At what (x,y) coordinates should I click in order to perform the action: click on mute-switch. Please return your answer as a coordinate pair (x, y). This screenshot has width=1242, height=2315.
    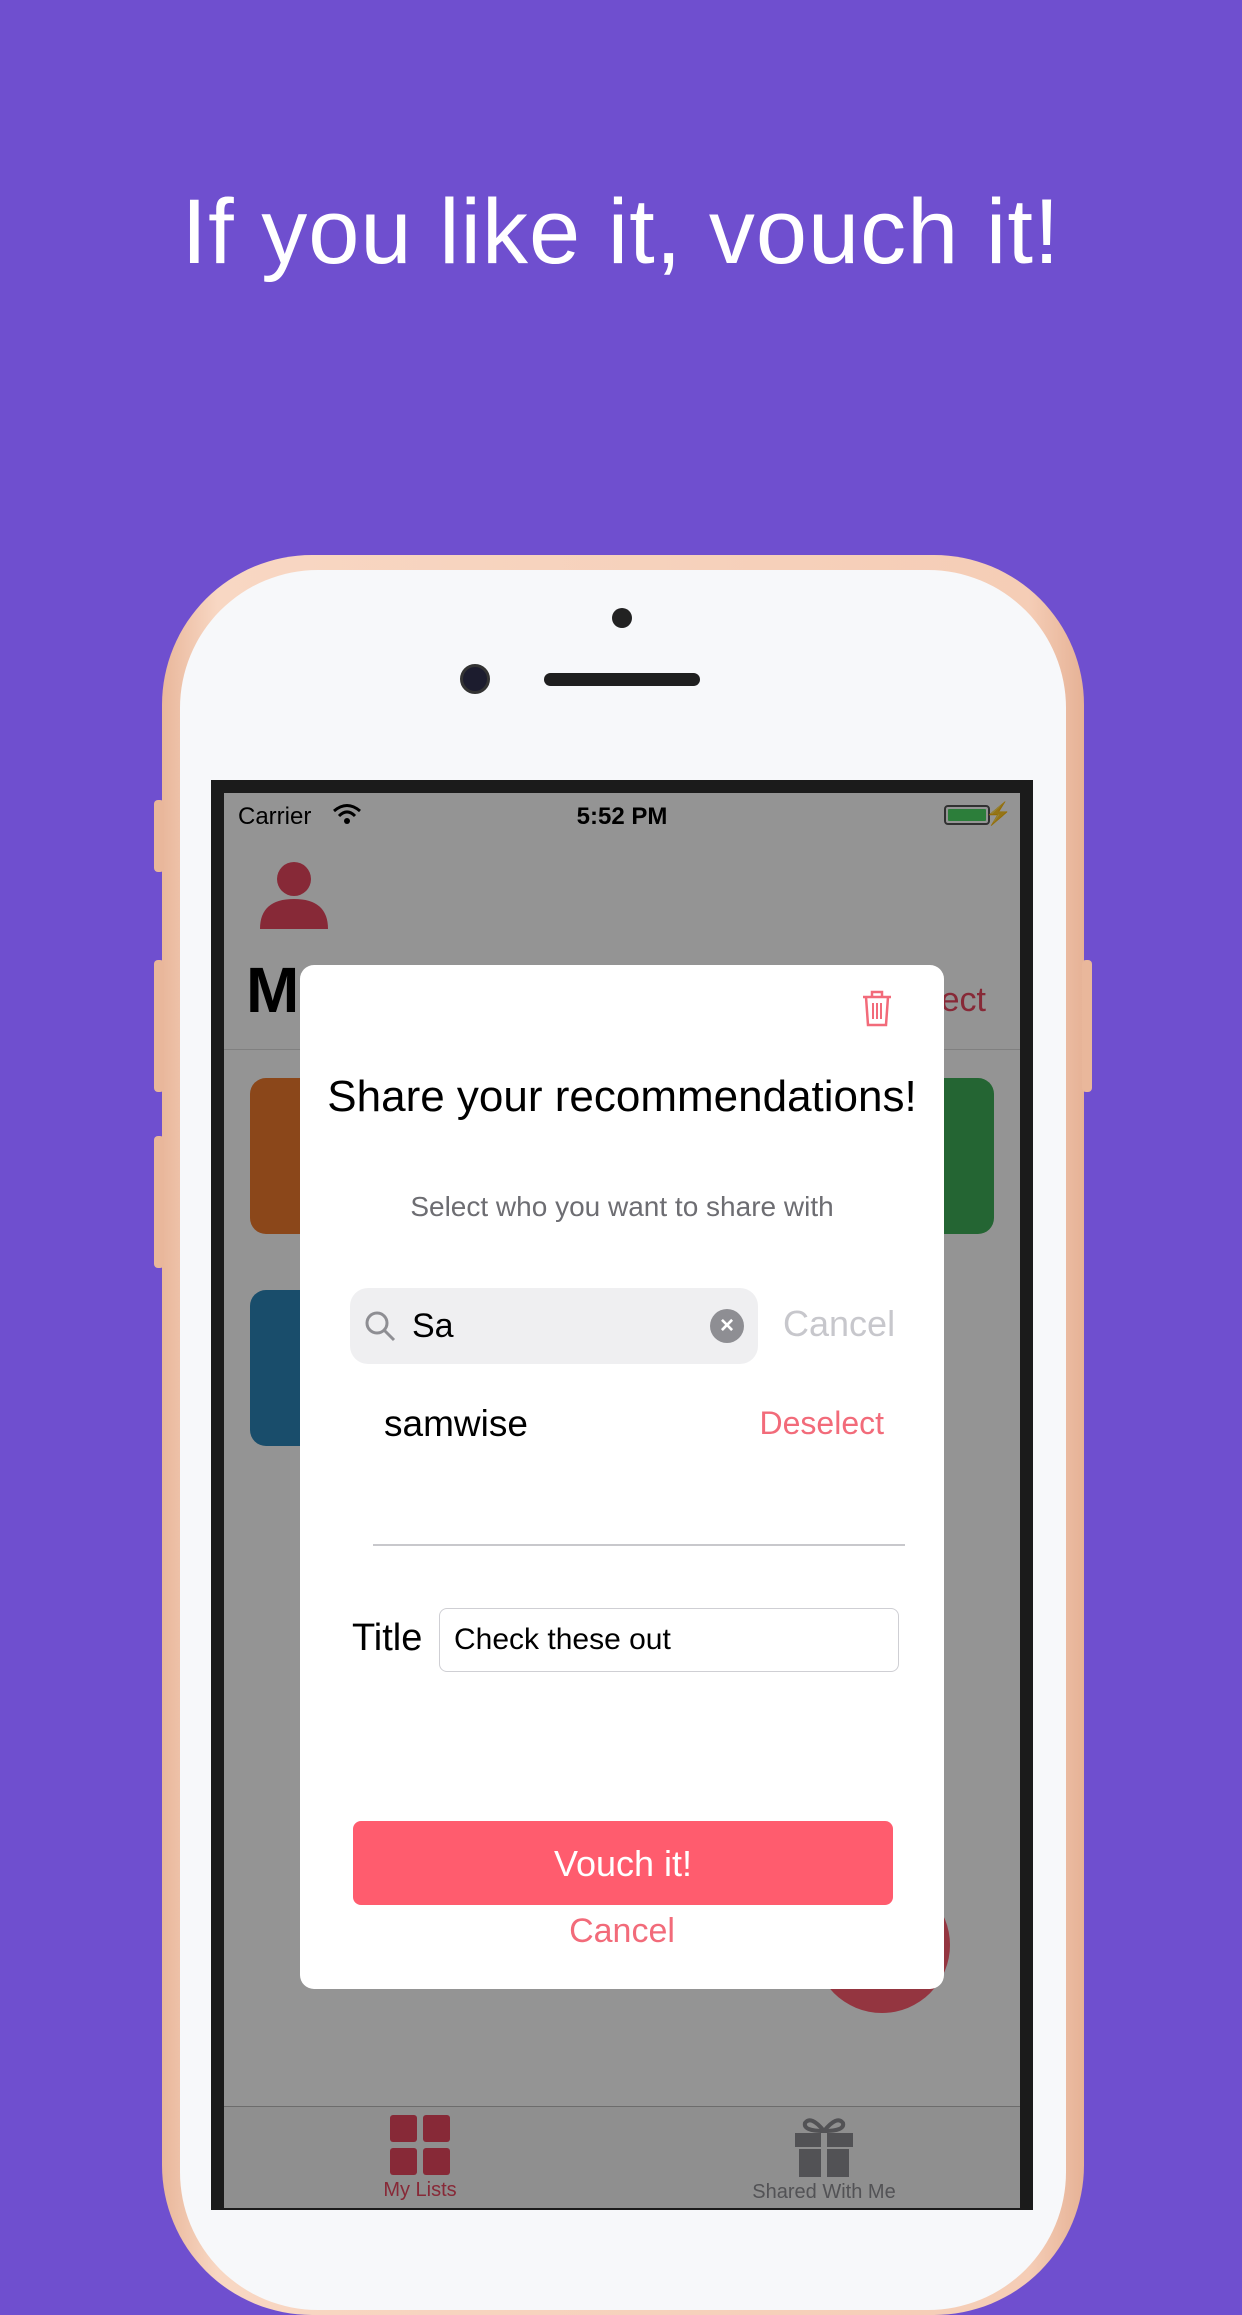
    Looking at the image, I should click on (159, 836).